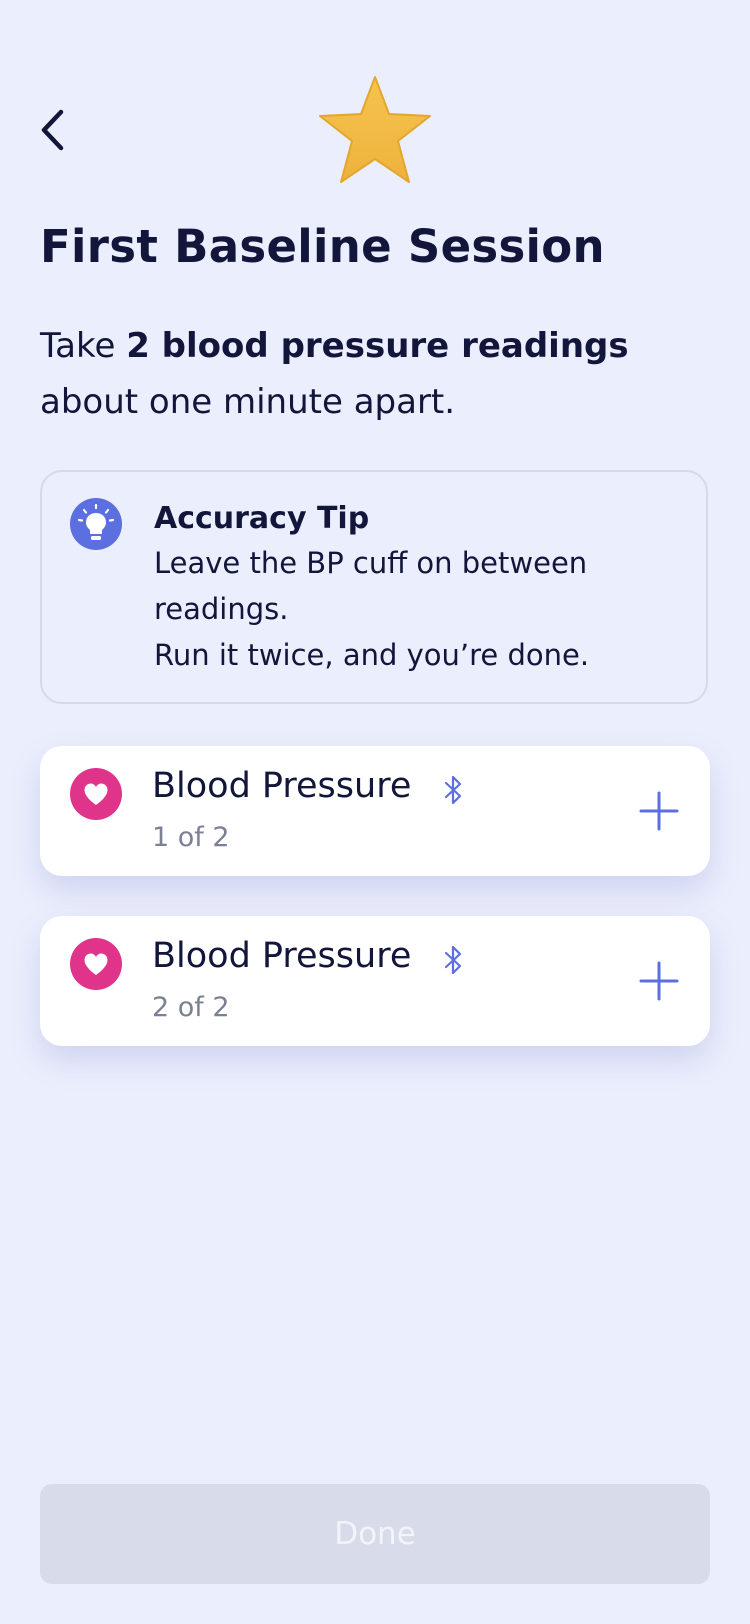 The image size is (750, 1624). Describe the element at coordinates (371, 586) in the screenshot. I see `tip-line: Leave the BP cuff on between readings.` at that location.